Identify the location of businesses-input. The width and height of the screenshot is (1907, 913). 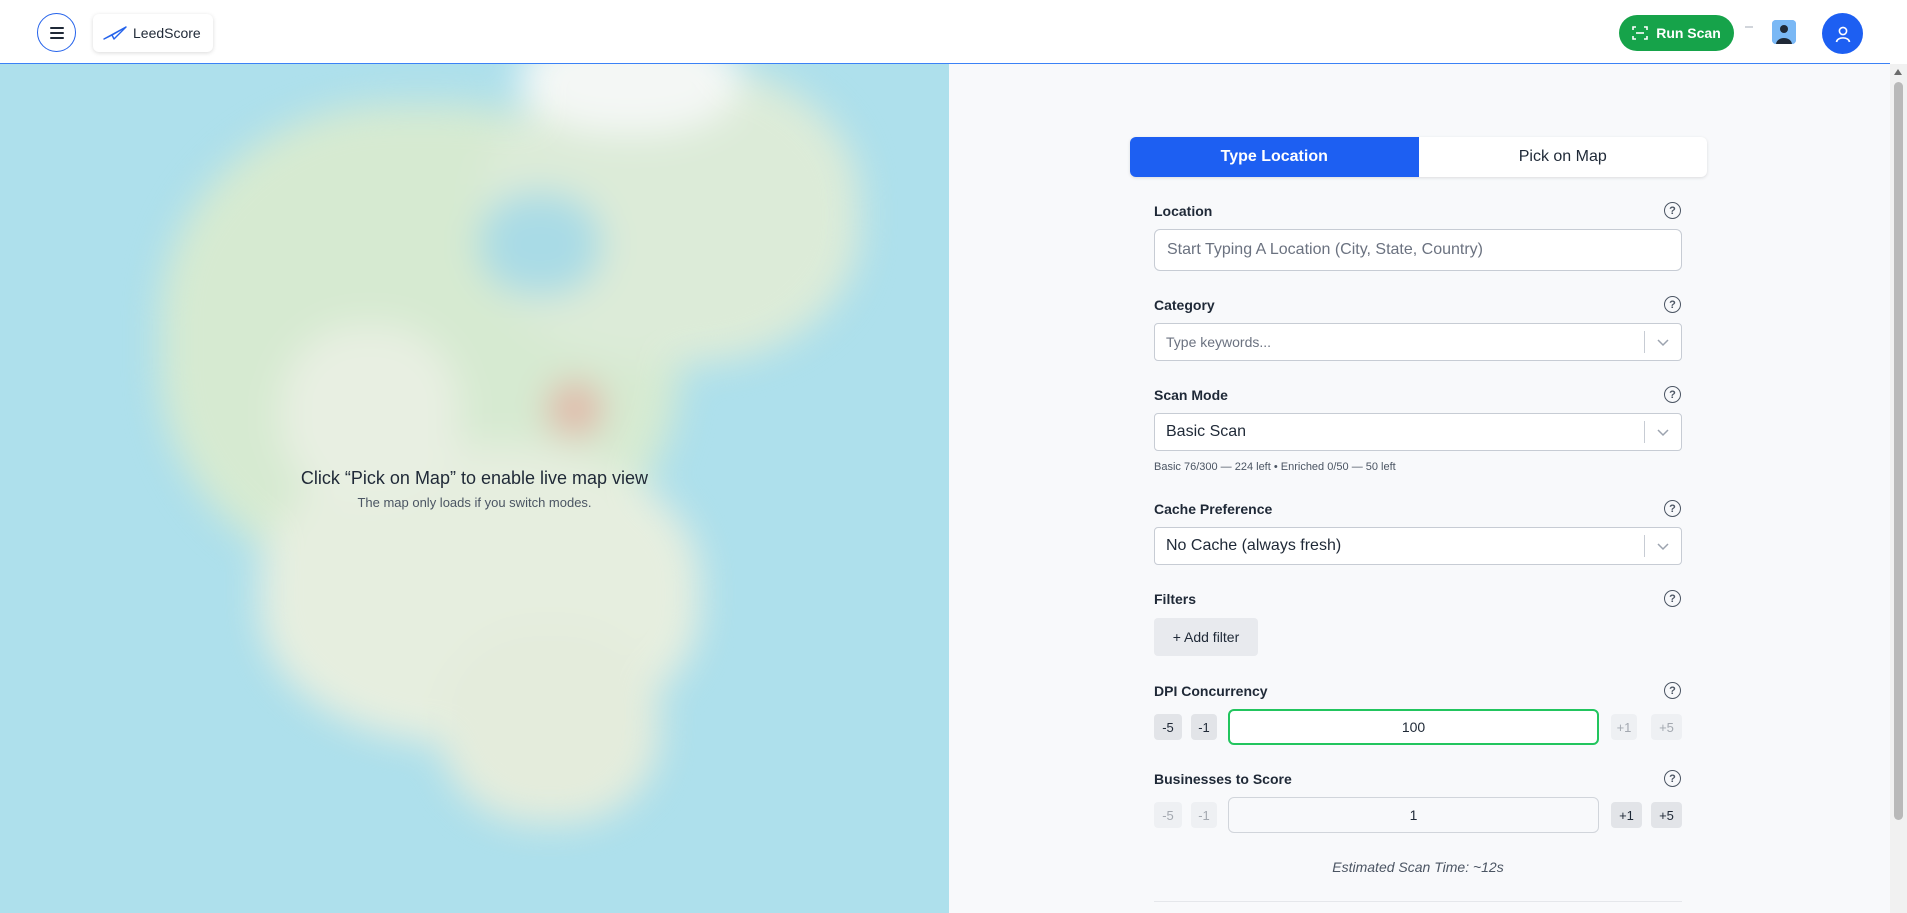
(1413, 815).